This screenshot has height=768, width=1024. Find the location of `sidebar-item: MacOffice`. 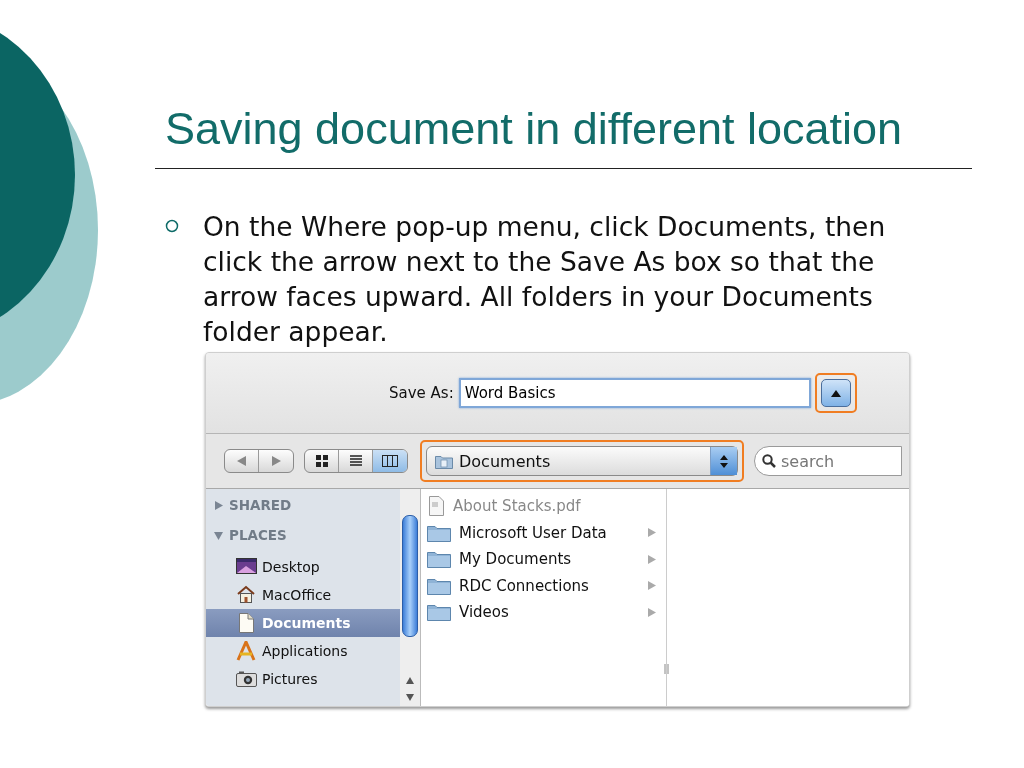

sidebar-item: MacOffice is located at coordinates (303, 595).